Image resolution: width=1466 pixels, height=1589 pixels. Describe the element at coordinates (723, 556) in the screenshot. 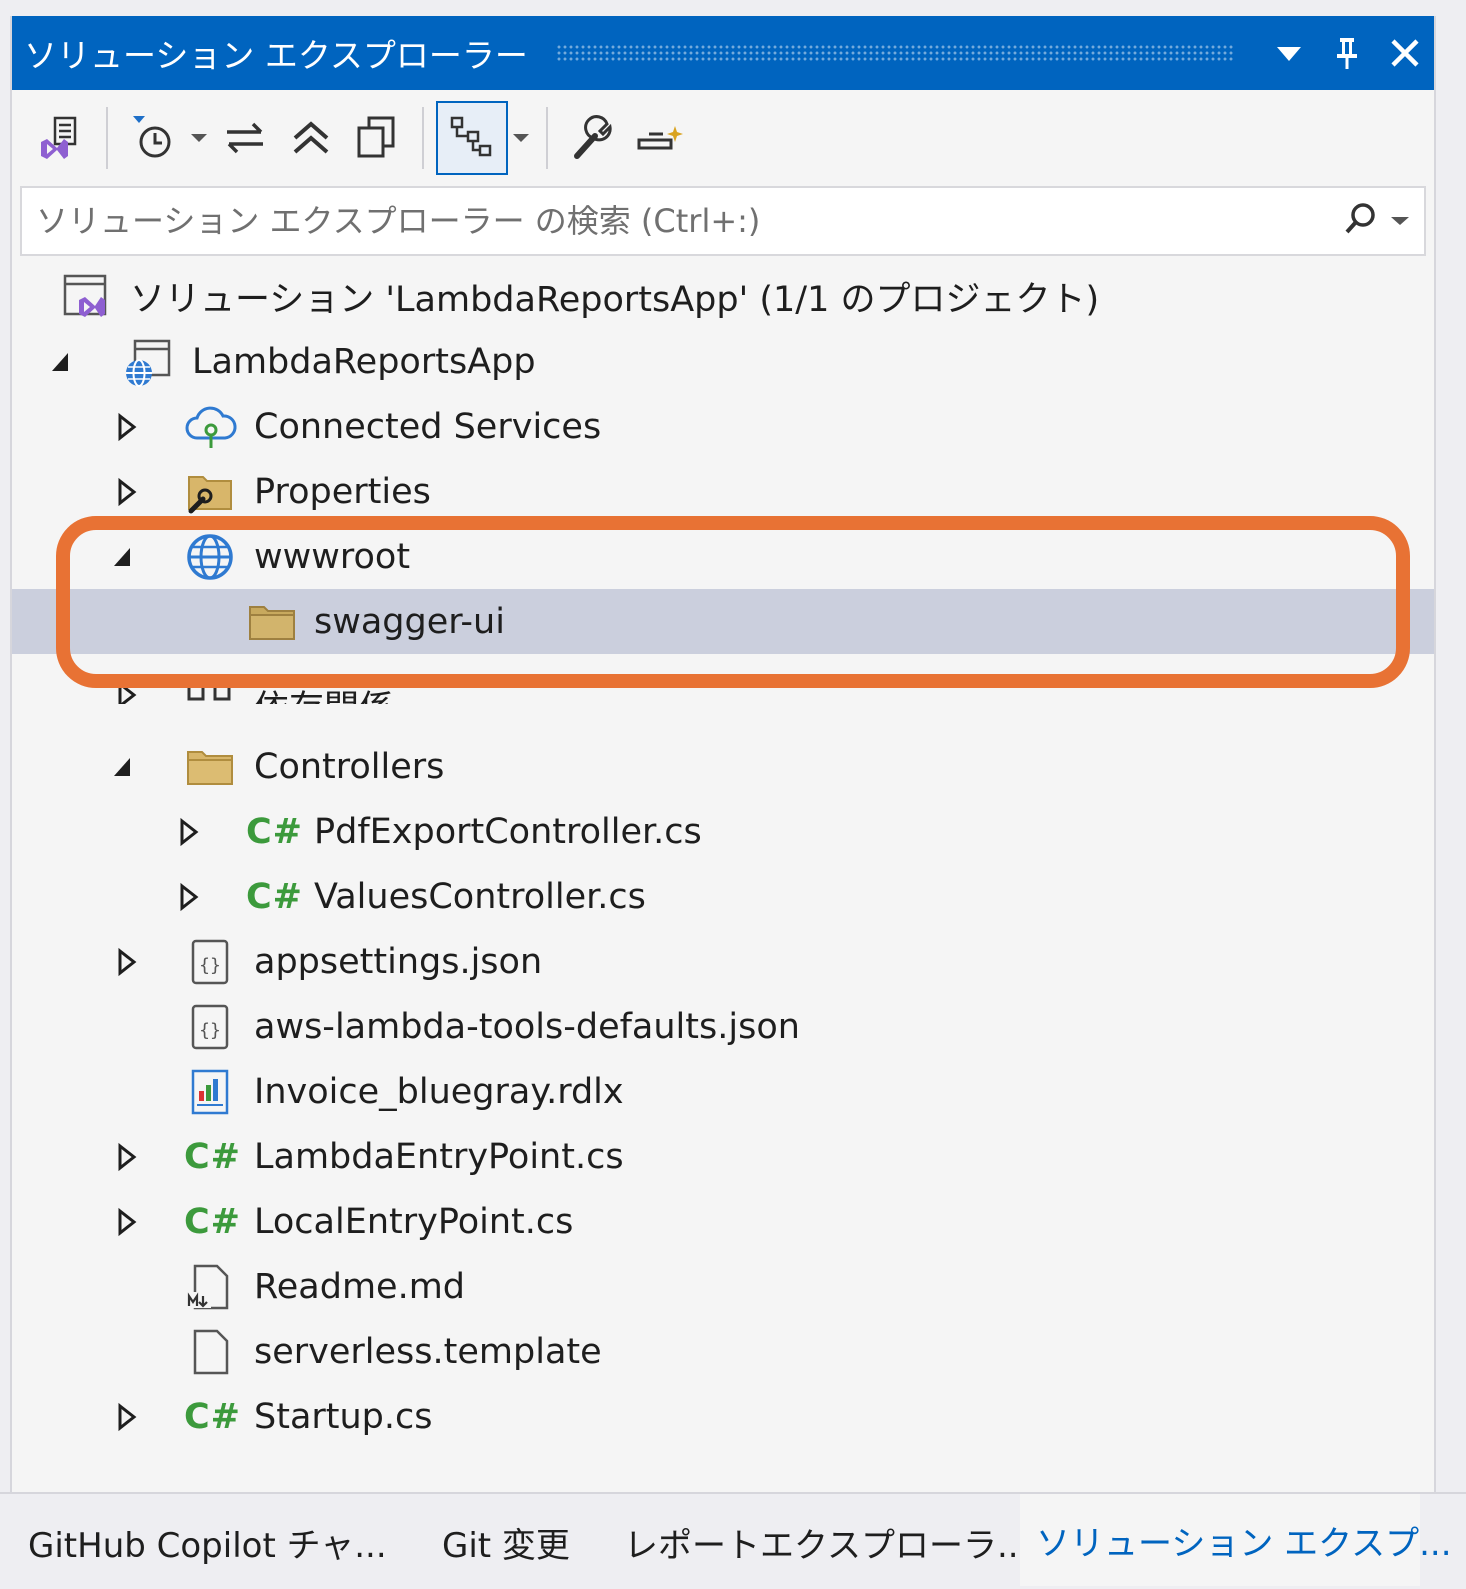

I see `tree-item-wwwroot: wwwroot` at that location.